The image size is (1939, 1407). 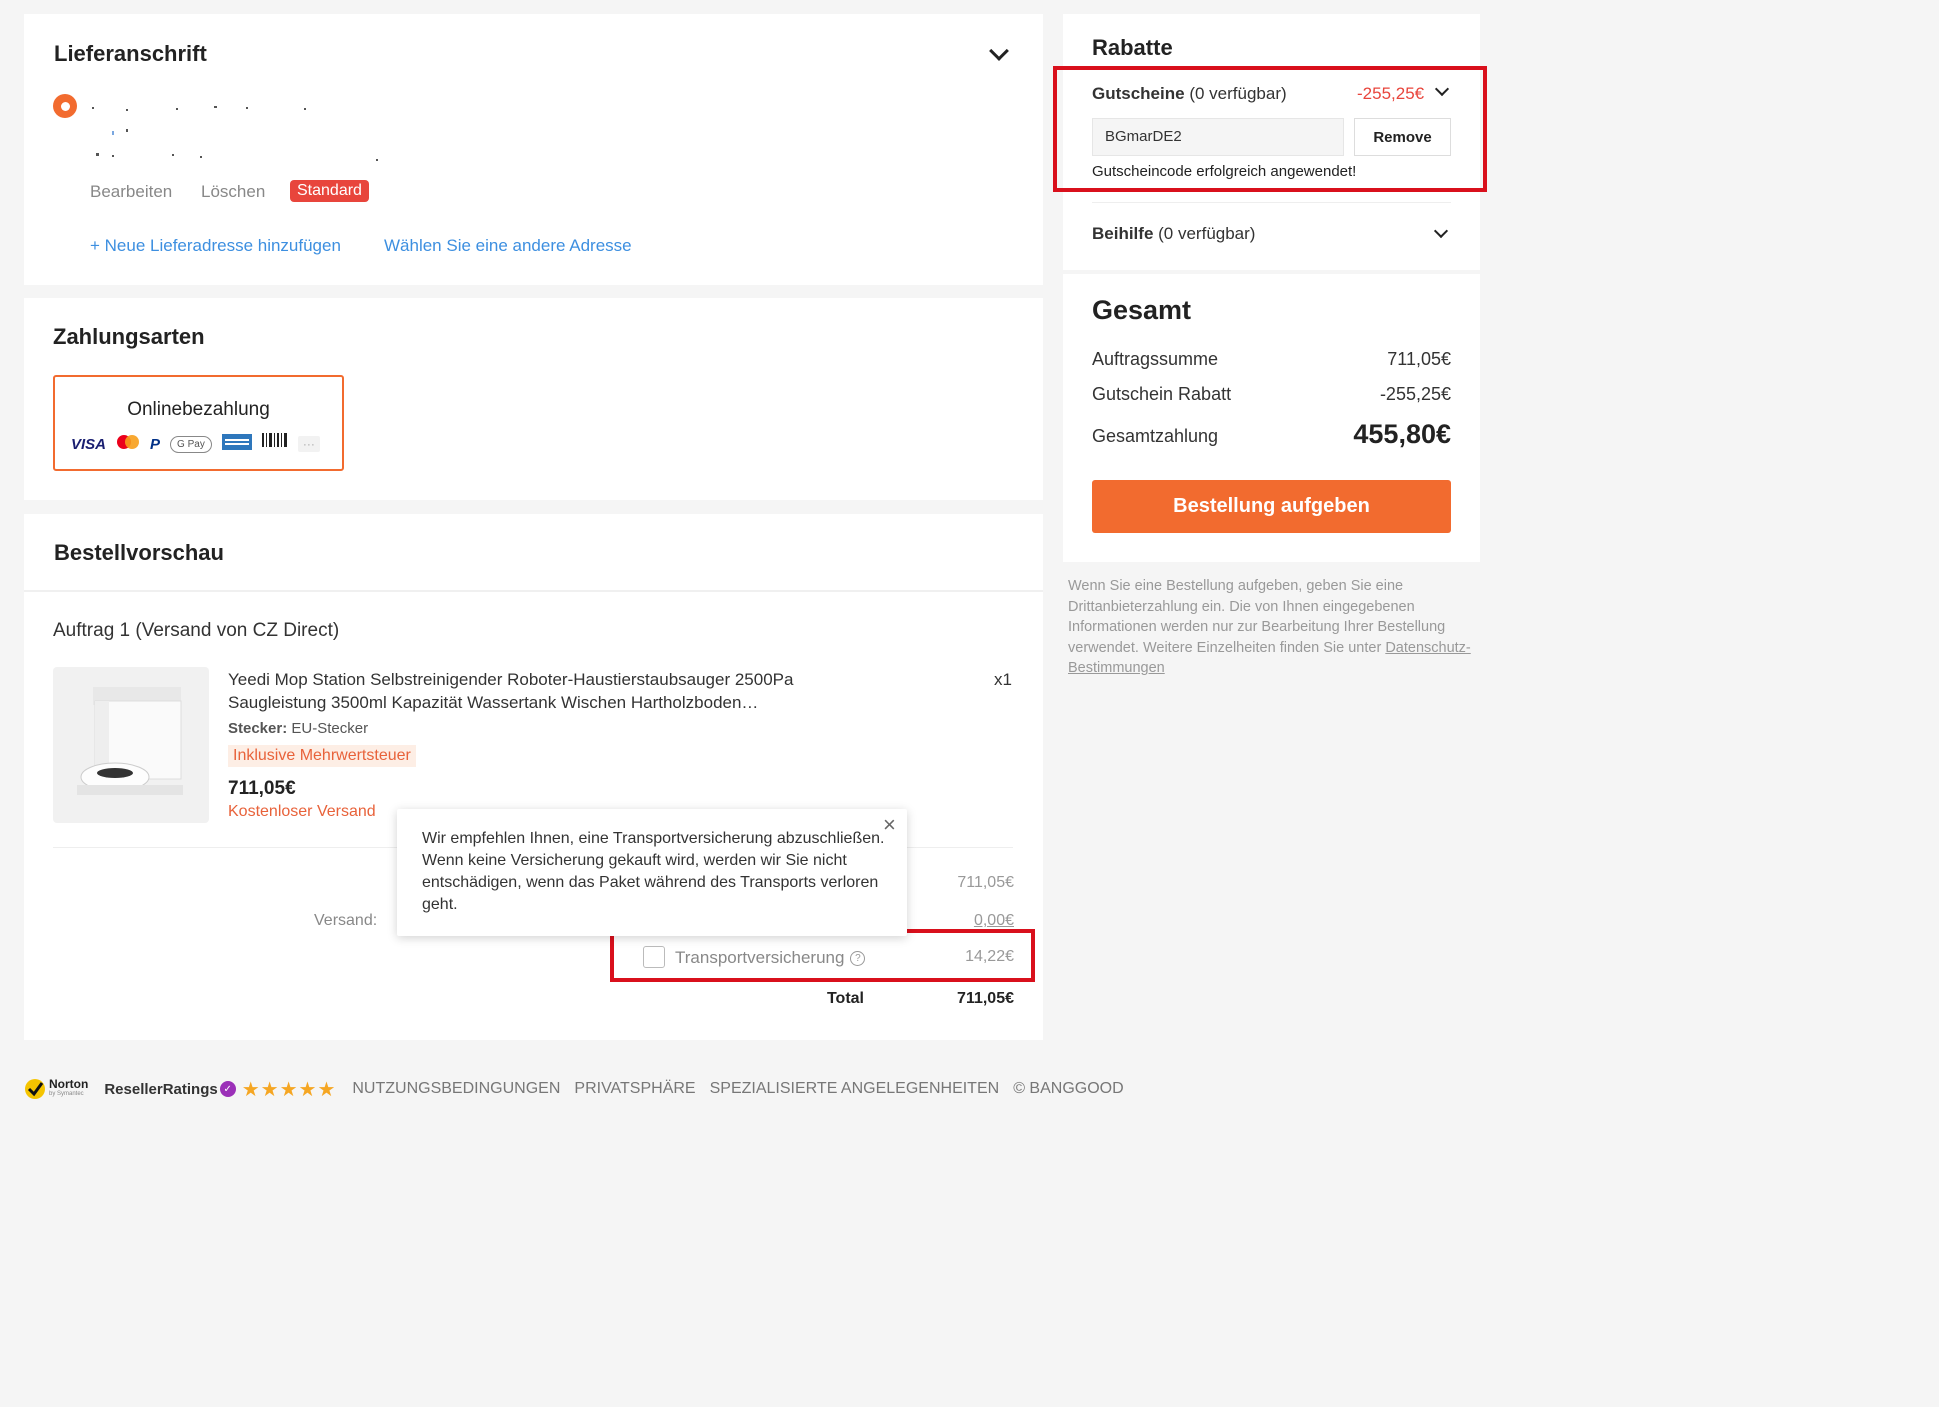 What do you see at coordinates (215, 246) in the screenshot?
I see `add-address-link: + Neue Lieferadresse hinzufügen` at bounding box center [215, 246].